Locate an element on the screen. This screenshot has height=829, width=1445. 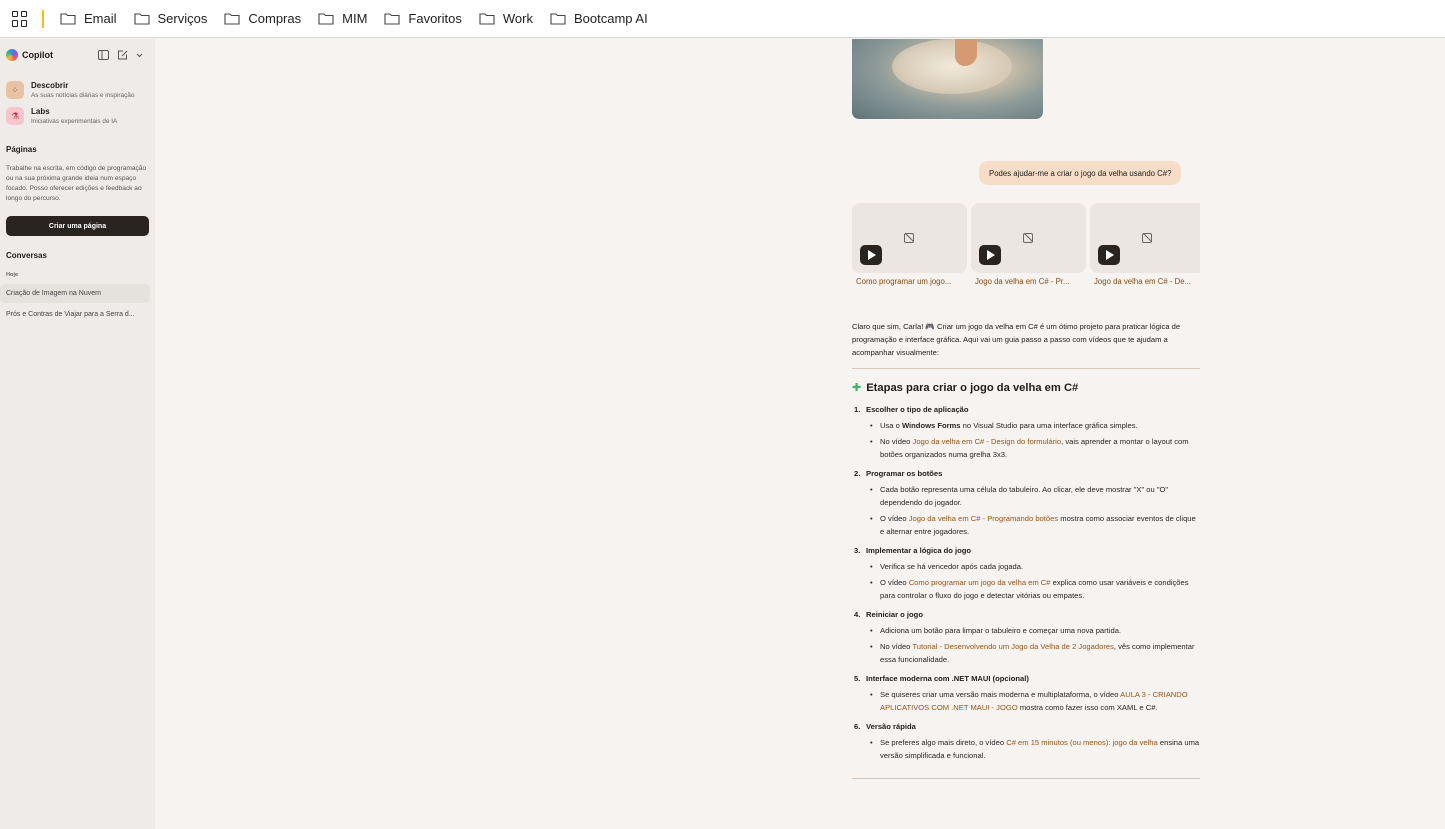
new-chat-icon is located at coordinates (122, 55).